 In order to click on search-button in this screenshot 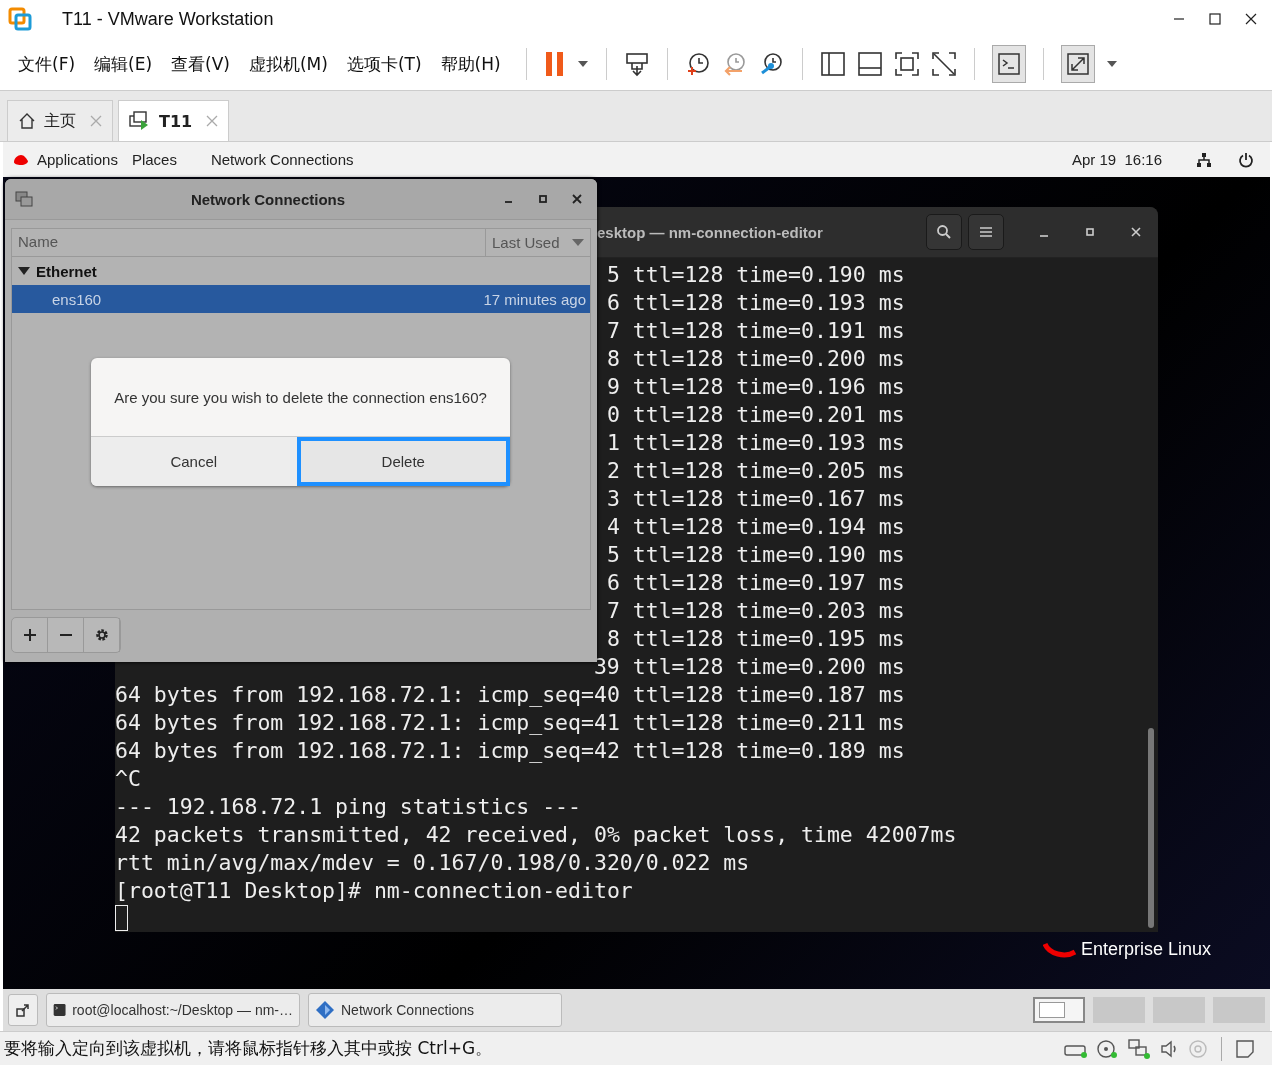, I will do `click(944, 232)`.